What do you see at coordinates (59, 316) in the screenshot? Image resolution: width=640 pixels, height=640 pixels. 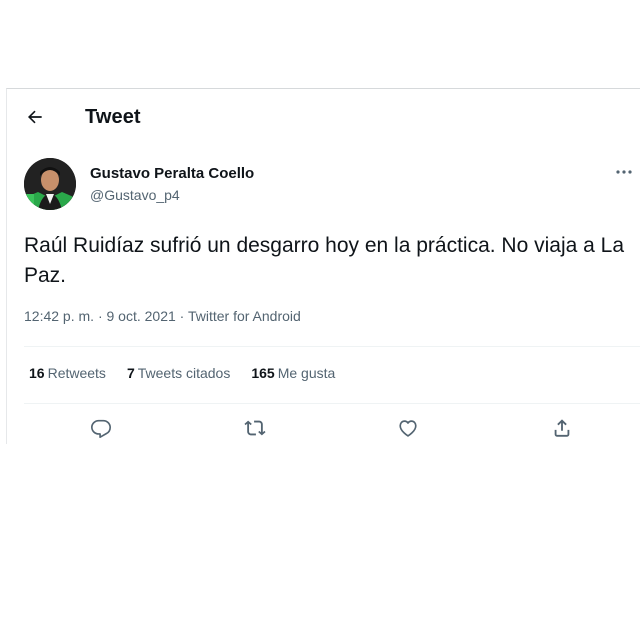 I see `tweet-time: 12:42 p. m.` at bounding box center [59, 316].